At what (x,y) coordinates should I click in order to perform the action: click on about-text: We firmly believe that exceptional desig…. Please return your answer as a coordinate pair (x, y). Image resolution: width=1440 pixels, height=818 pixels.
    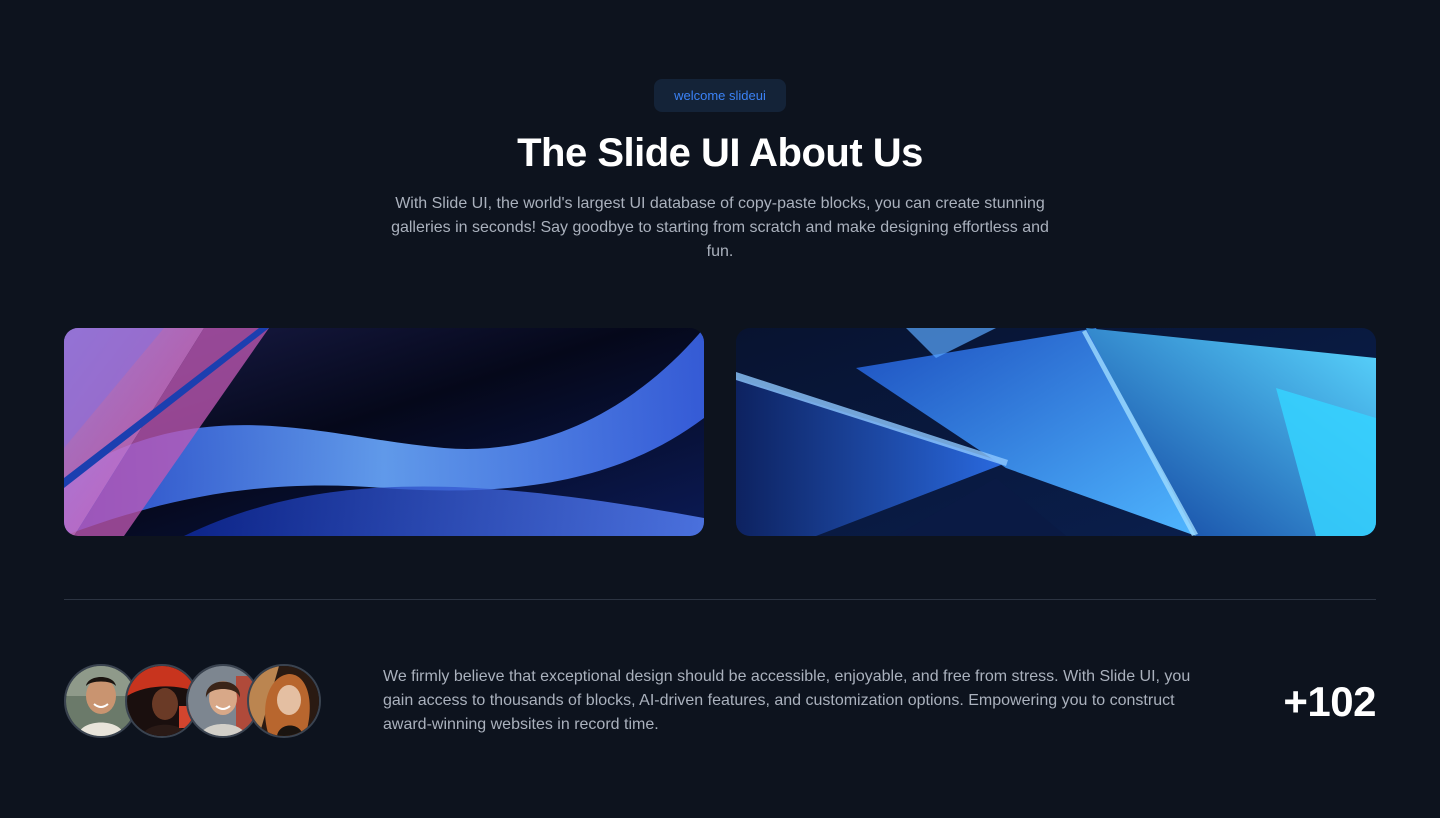
    Looking at the image, I should click on (787, 700).